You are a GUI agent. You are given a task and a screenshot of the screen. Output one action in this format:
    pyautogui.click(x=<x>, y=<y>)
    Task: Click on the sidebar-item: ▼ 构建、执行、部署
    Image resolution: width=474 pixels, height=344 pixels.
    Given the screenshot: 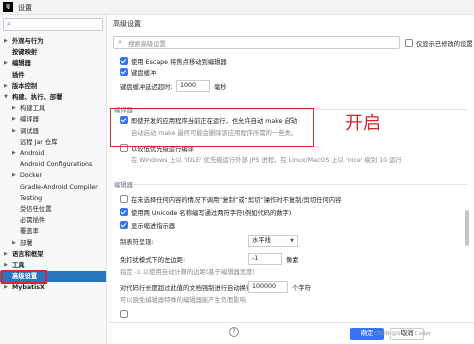 What is the action you would take?
    pyautogui.click(x=53, y=97)
    